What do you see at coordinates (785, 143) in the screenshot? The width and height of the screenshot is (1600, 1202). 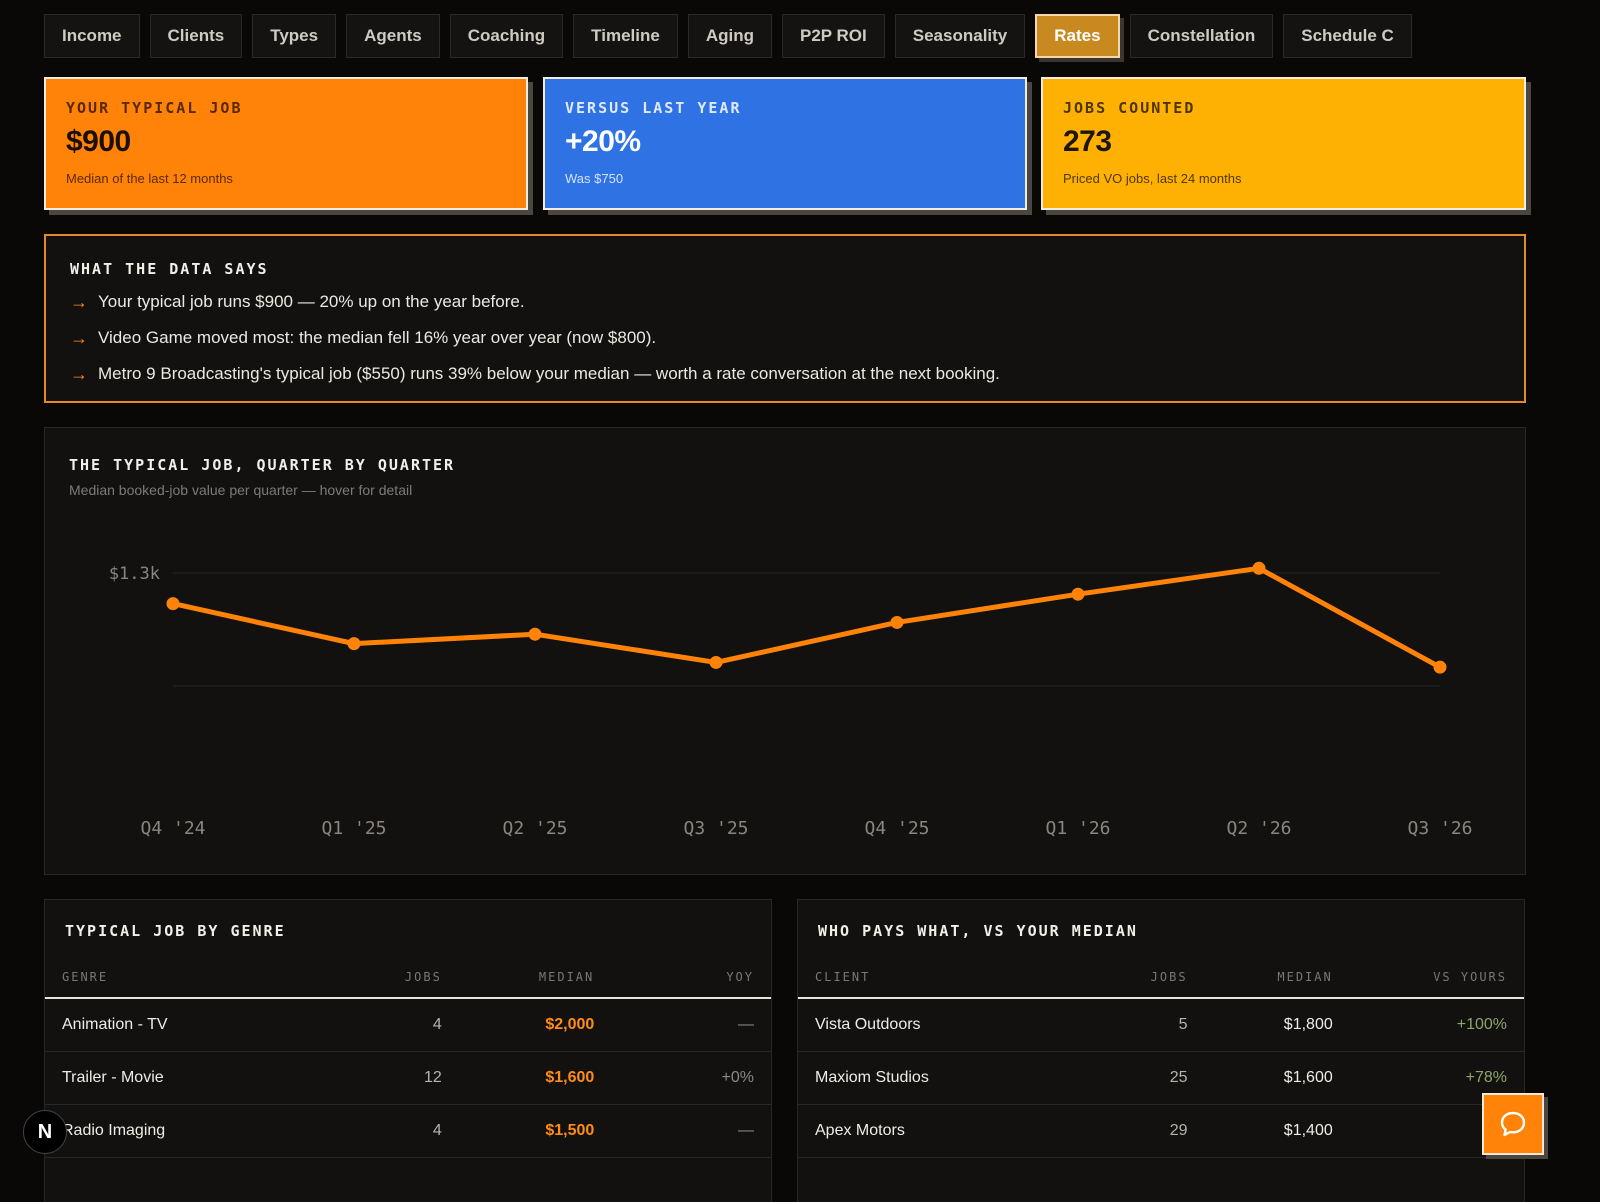 I see `kpi-versus-last-year-card: VERSUS LAST YEAR +20% Was $750` at bounding box center [785, 143].